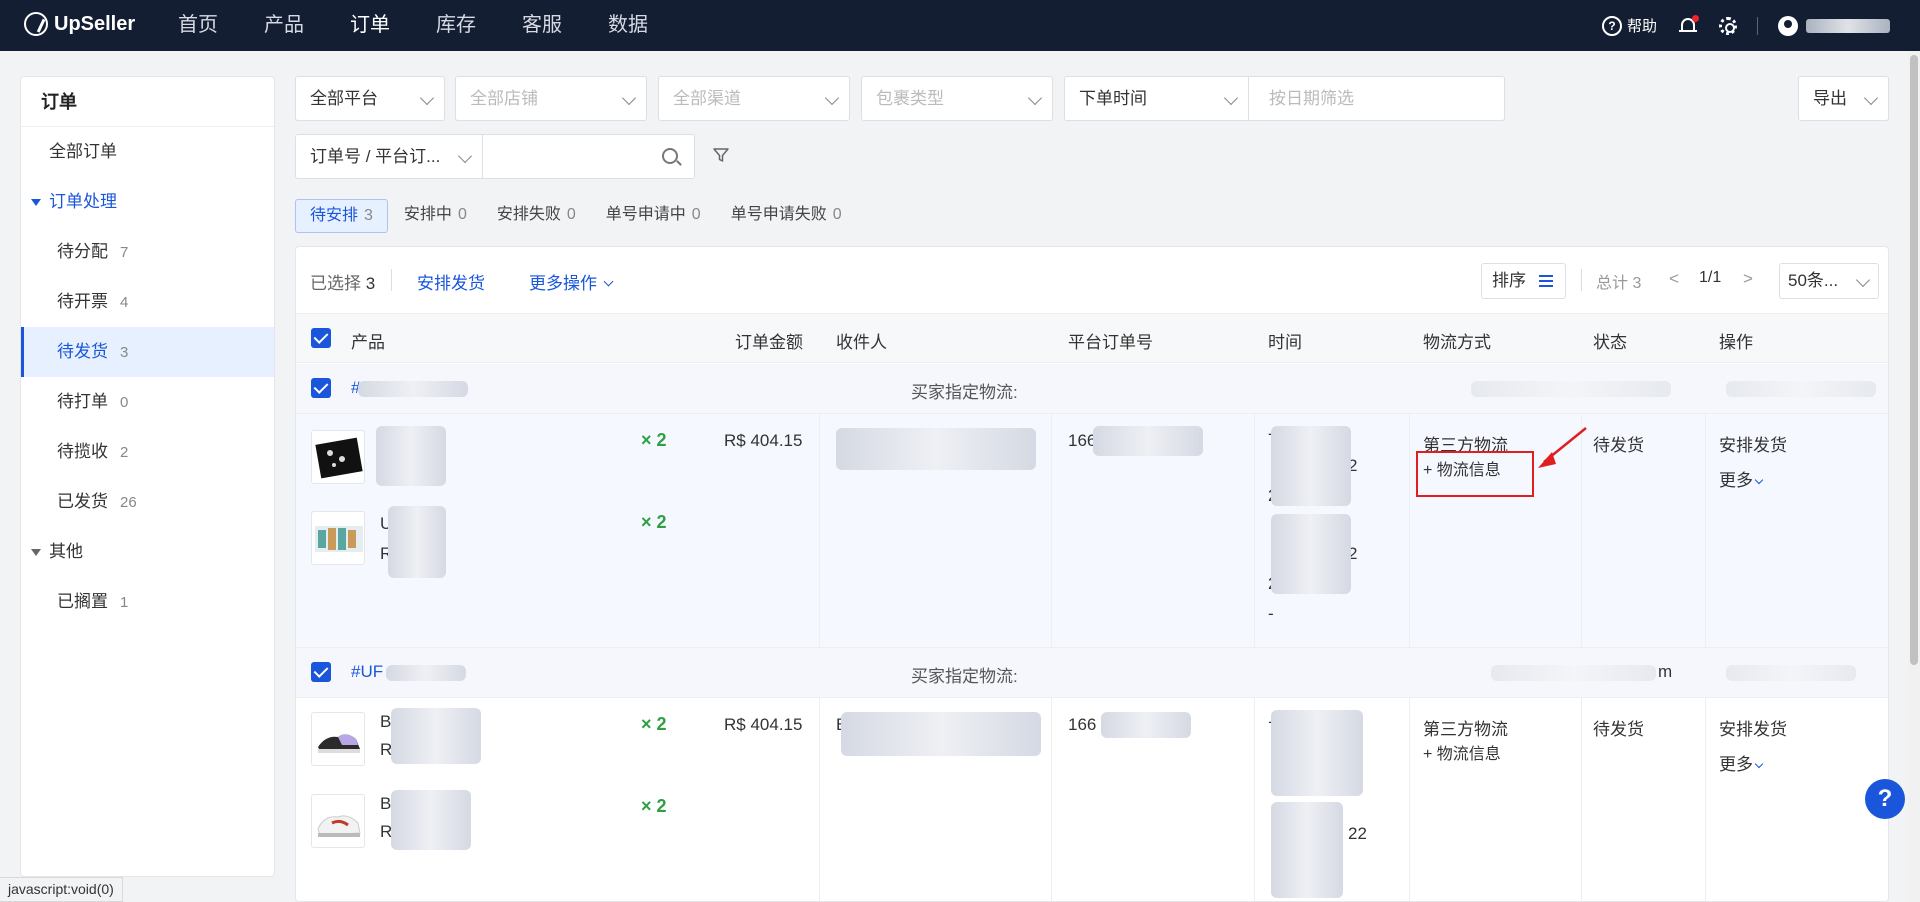 This screenshot has width=1920, height=902. Describe the element at coordinates (344, 98) in the screenshot. I see `platform-select-value: 全部平台` at that location.